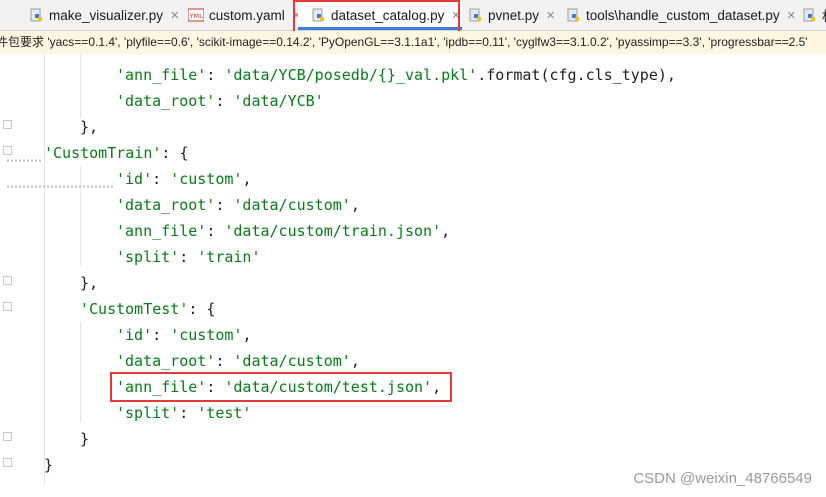 The height and width of the screenshot is (497, 826). Describe the element at coordinates (333, 231) in the screenshot. I see `string-token: 'data/custom/train.json'` at that location.